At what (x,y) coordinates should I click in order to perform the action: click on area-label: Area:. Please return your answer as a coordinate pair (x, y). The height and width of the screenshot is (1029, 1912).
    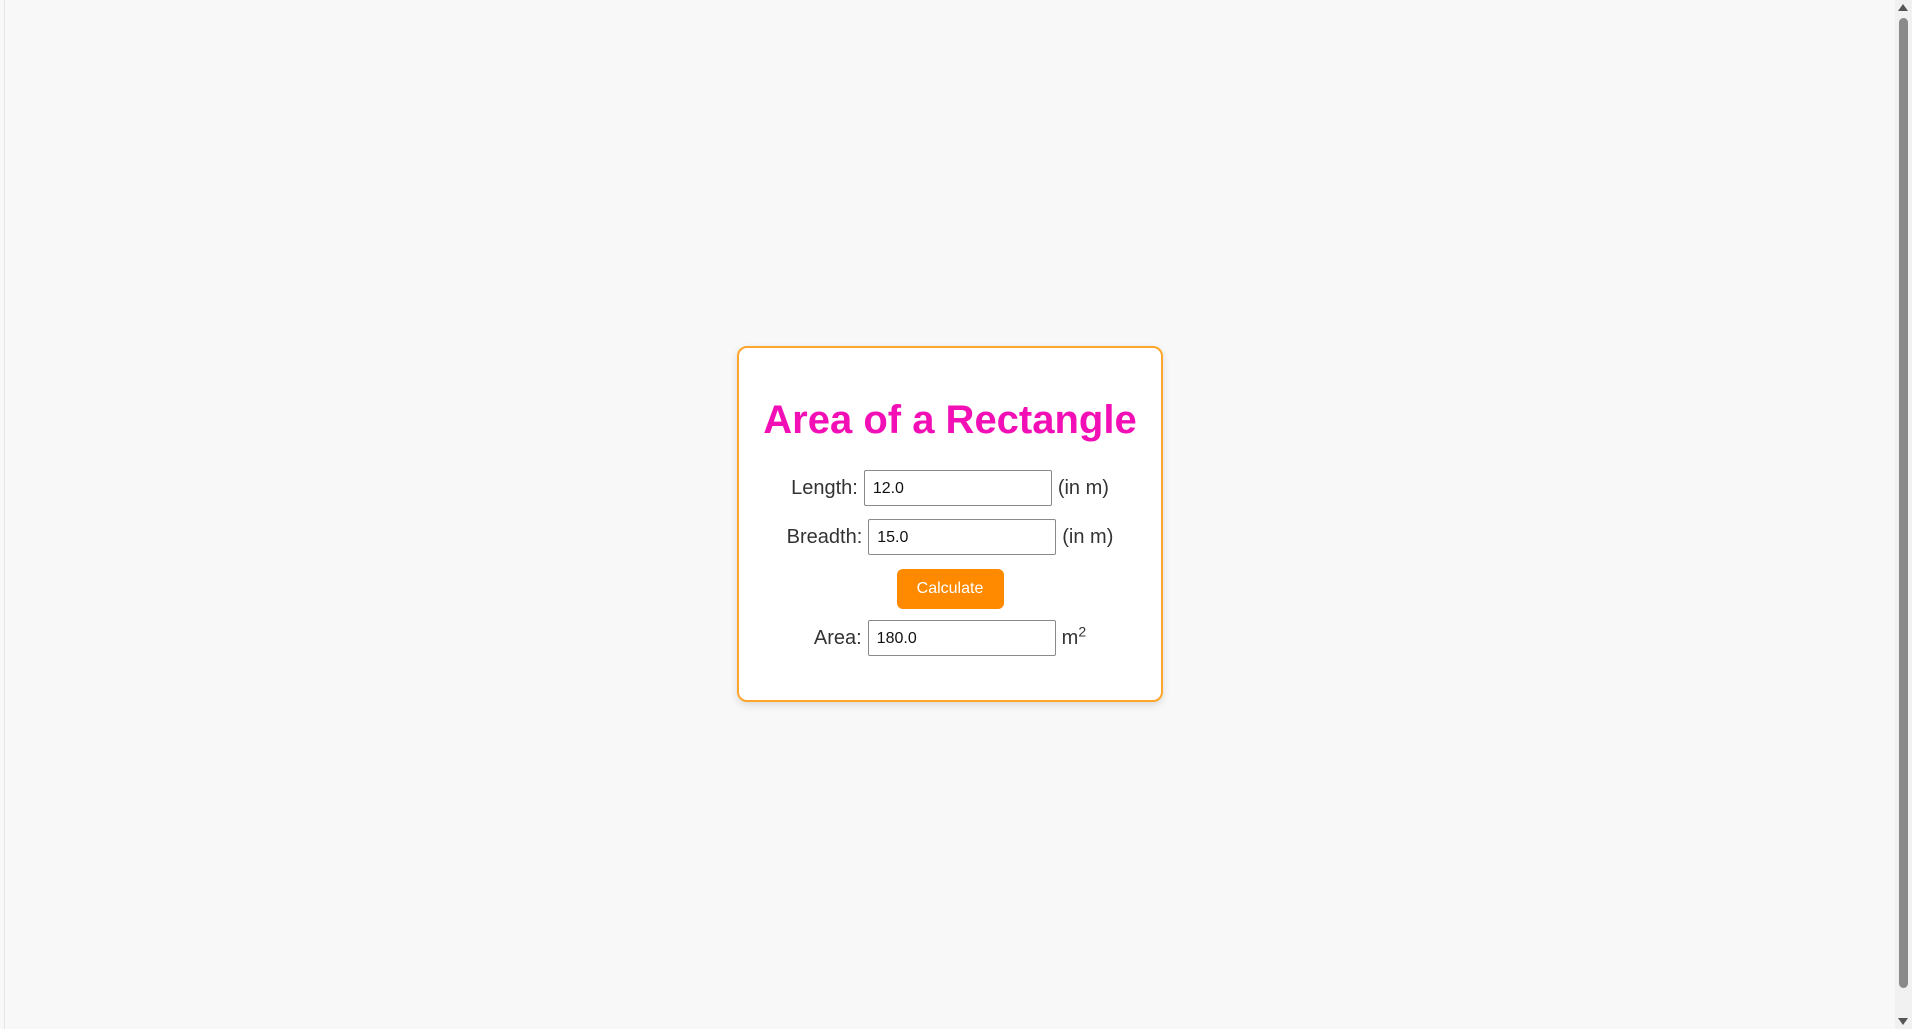
    Looking at the image, I should click on (837, 637).